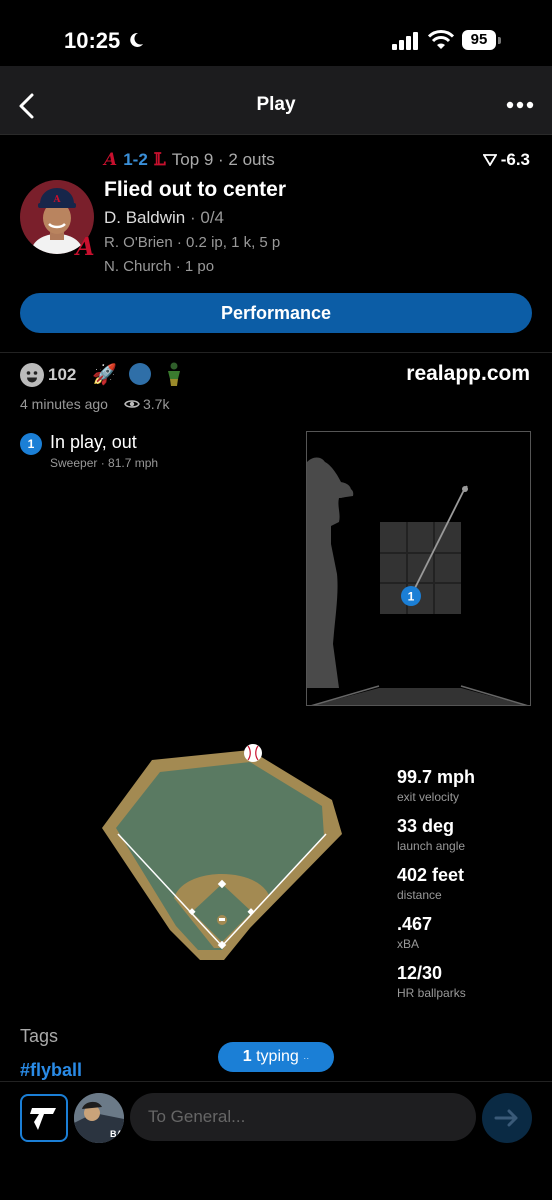 The image size is (552, 1200). What do you see at coordinates (431, 846) in the screenshot?
I see `launch-angle-label: launch angle` at bounding box center [431, 846].